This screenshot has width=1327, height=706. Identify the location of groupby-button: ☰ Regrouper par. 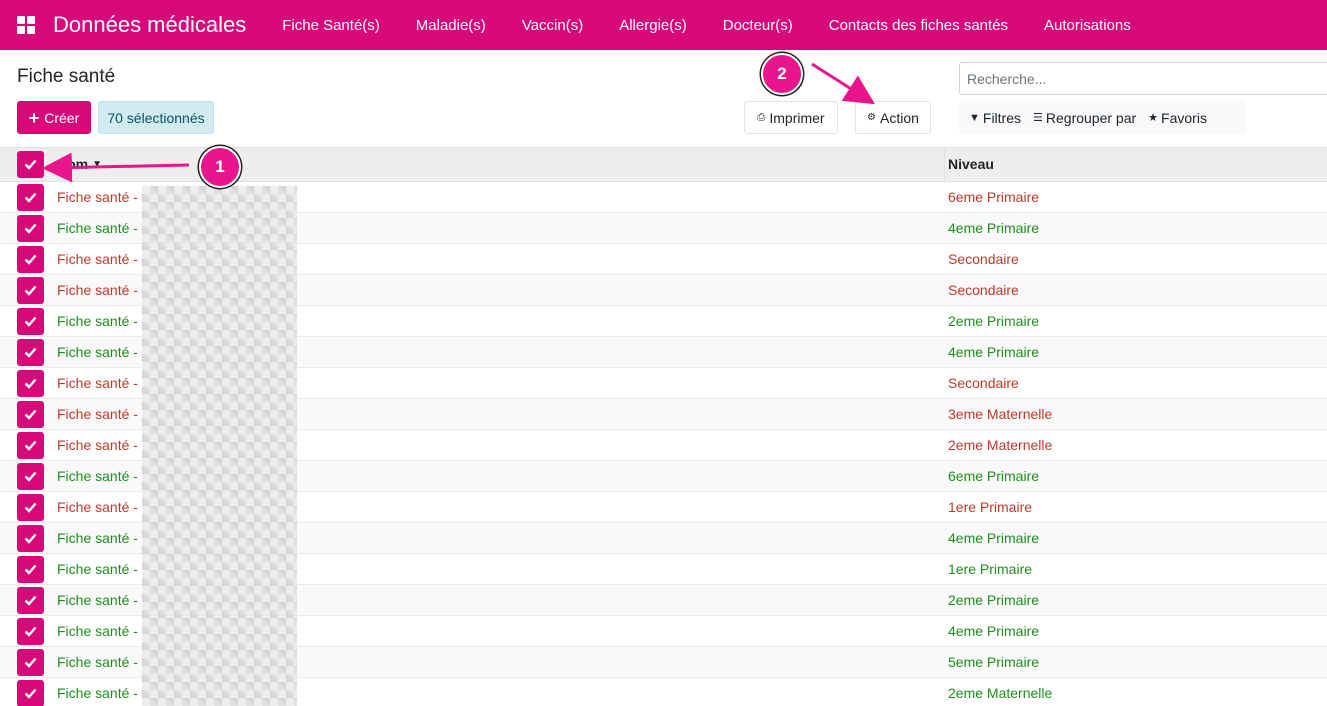
(1084, 118).